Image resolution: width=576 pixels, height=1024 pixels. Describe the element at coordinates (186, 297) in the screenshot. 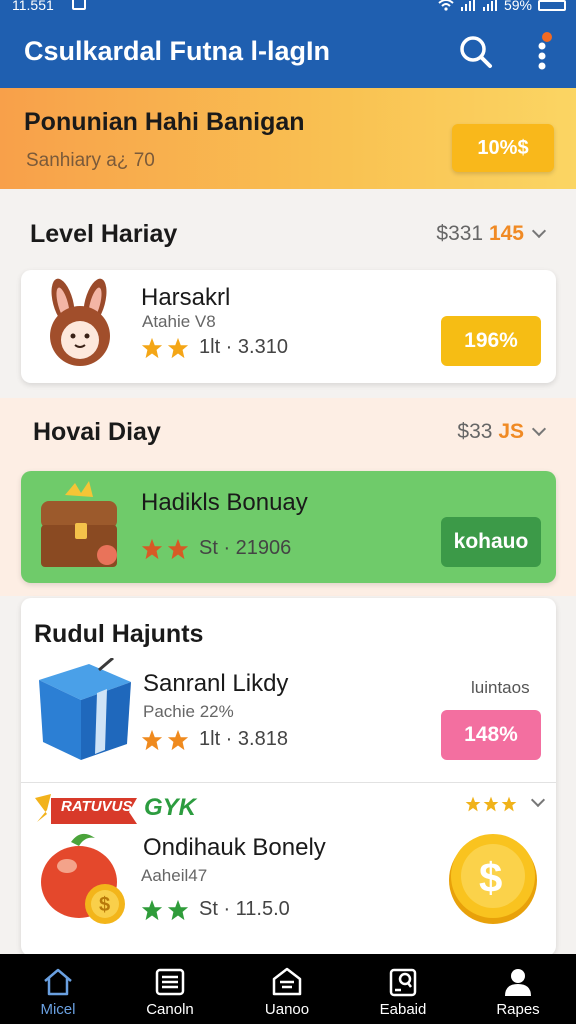

I see `card-title: Harsakrl` at that location.